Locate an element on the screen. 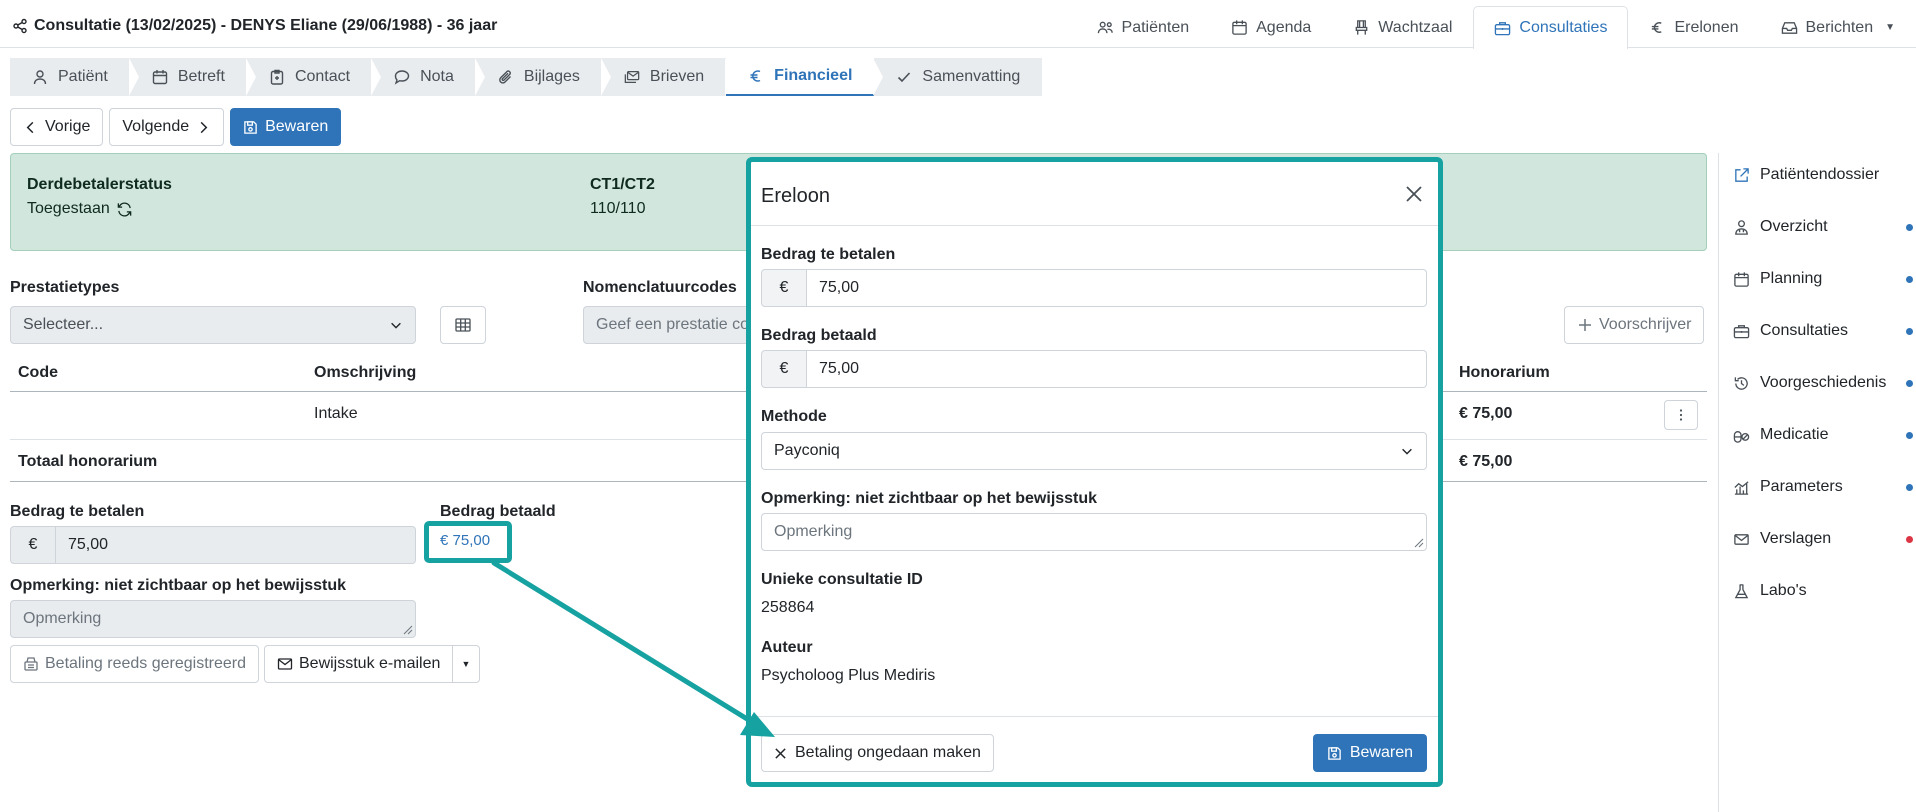  close-icon is located at coordinates (1414, 194).